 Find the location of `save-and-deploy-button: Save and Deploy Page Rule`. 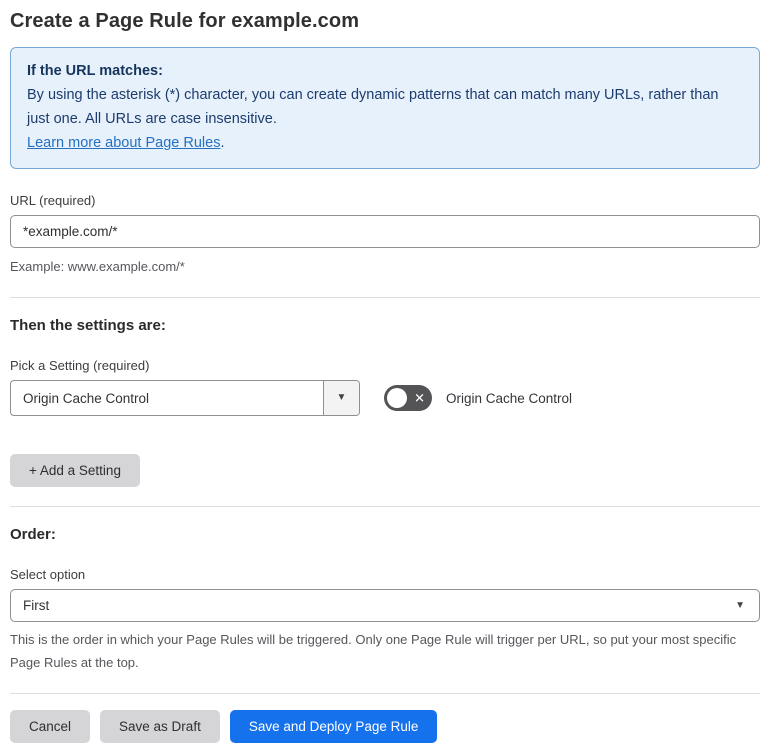

save-and-deploy-button: Save and Deploy Page Rule is located at coordinates (333, 726).